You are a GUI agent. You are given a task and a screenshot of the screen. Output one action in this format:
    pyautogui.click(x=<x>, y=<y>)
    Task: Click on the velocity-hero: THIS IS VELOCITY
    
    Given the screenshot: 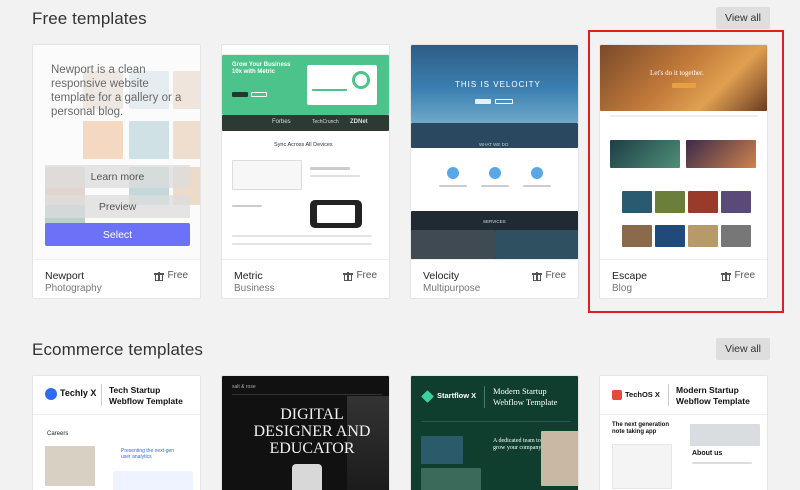 What is the action you would take?
    pyautogui.click(x=498, y=84)
    